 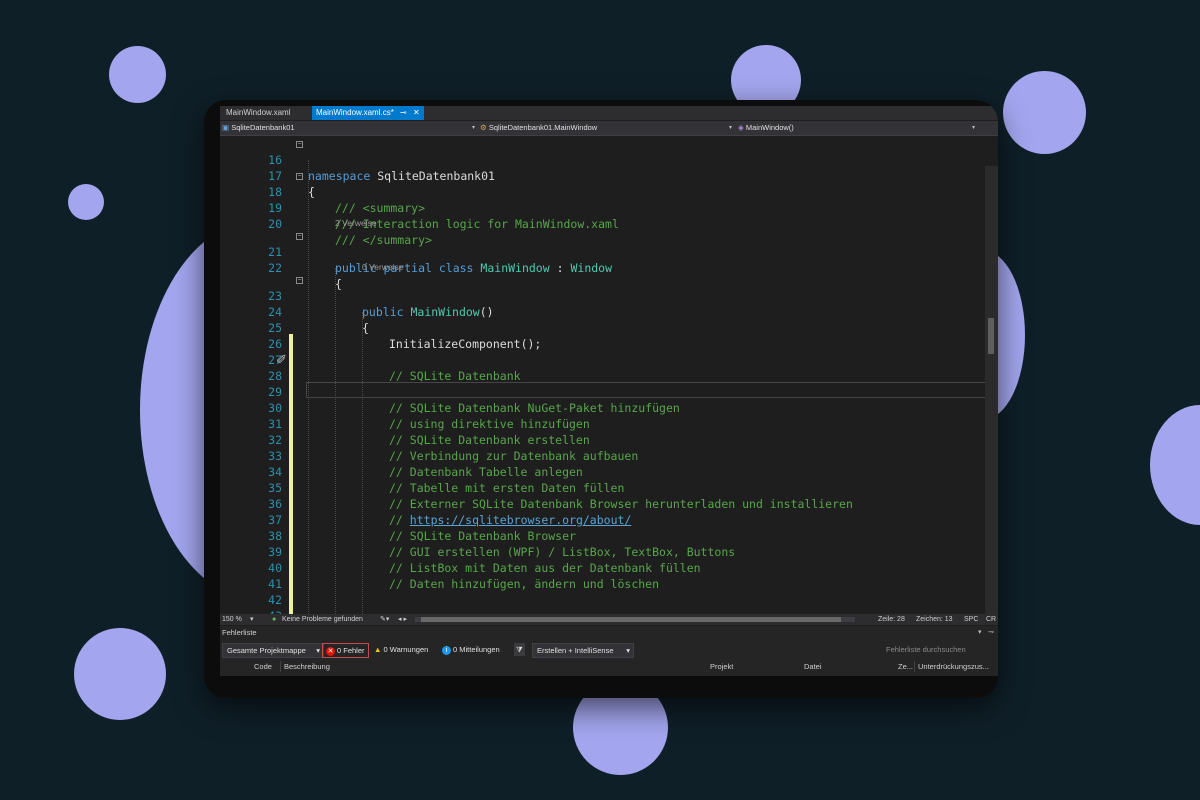 What do you see at coordinates (263, 666) in the screenshot?
I see `column-code: Code` at bounding box center [263, 666].